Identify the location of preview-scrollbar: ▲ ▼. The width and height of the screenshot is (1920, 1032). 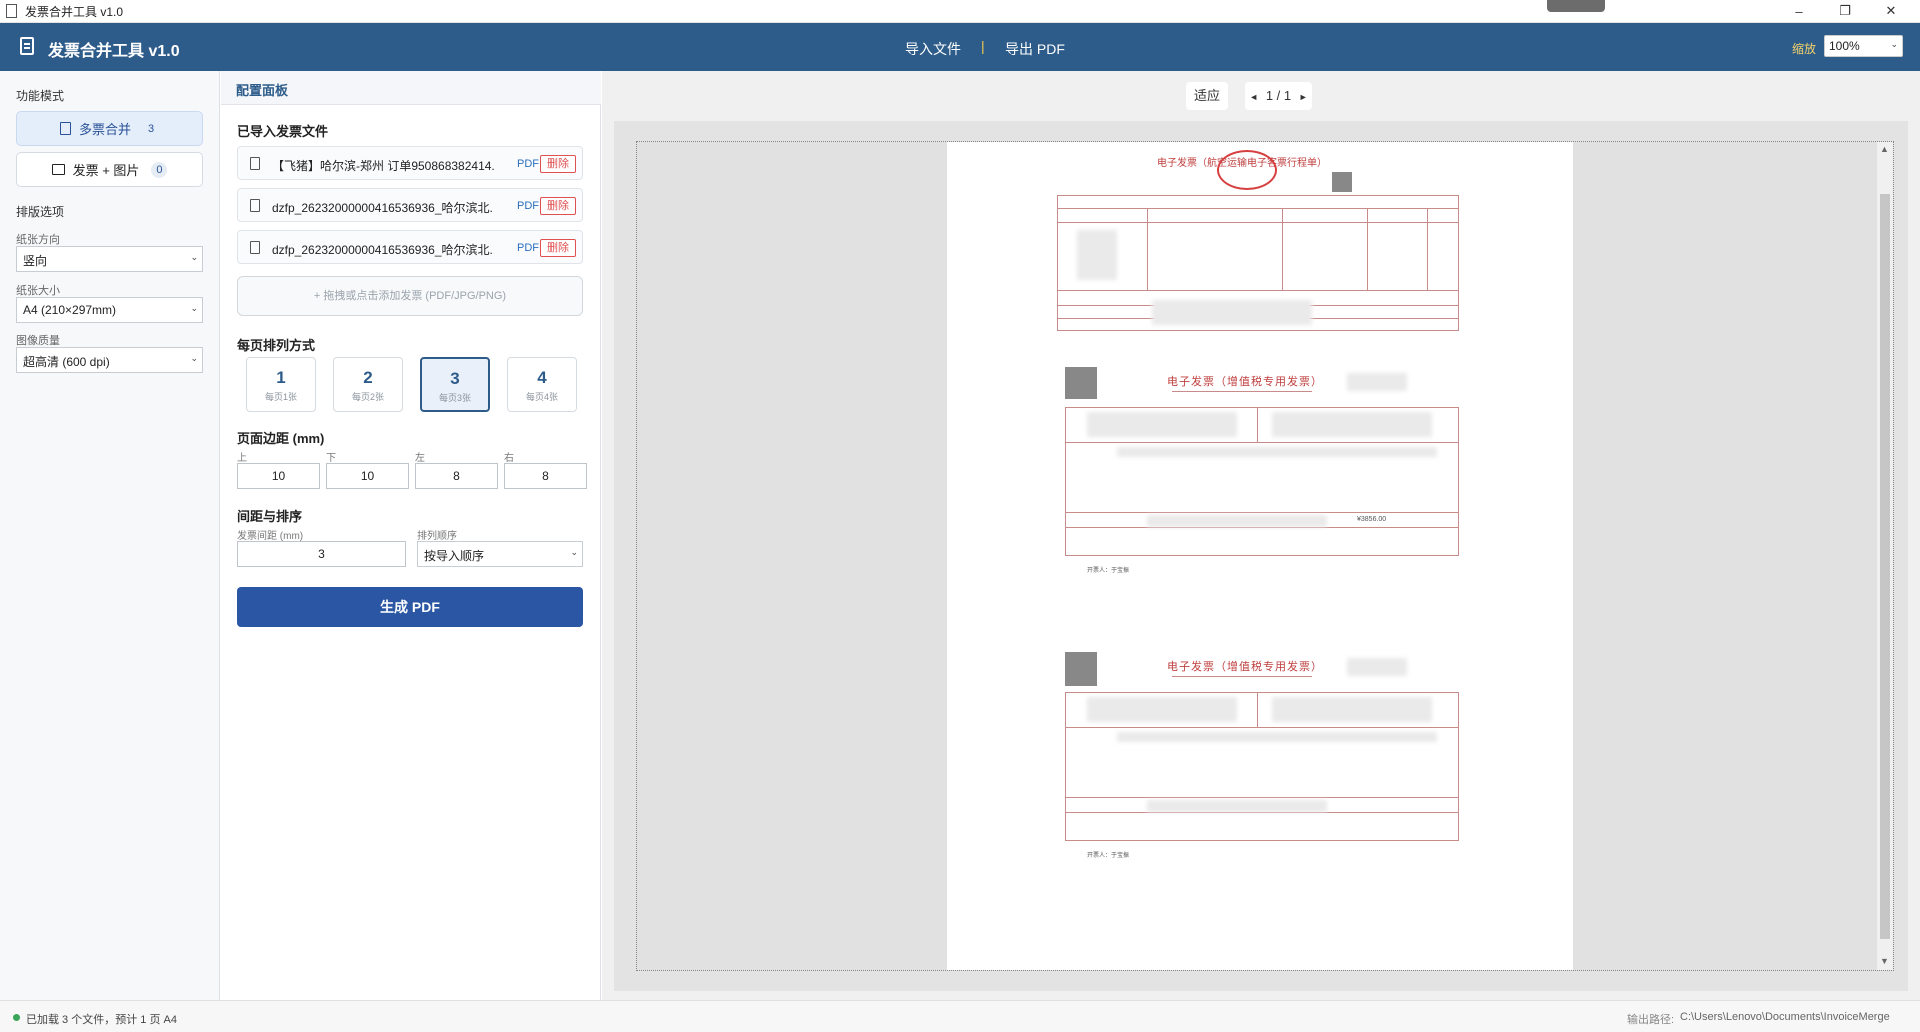
(1885, 556).